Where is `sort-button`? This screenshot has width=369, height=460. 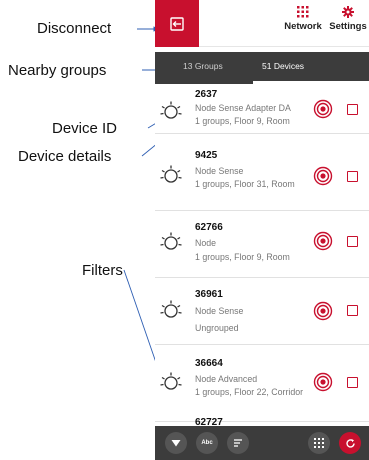
sort-button is located at coordinates (238, 443).